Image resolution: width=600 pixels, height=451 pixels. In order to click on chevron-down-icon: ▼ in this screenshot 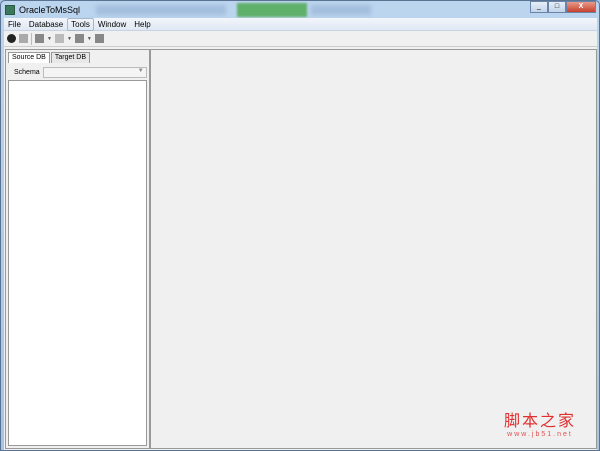, I will do `click(140, 71)`.